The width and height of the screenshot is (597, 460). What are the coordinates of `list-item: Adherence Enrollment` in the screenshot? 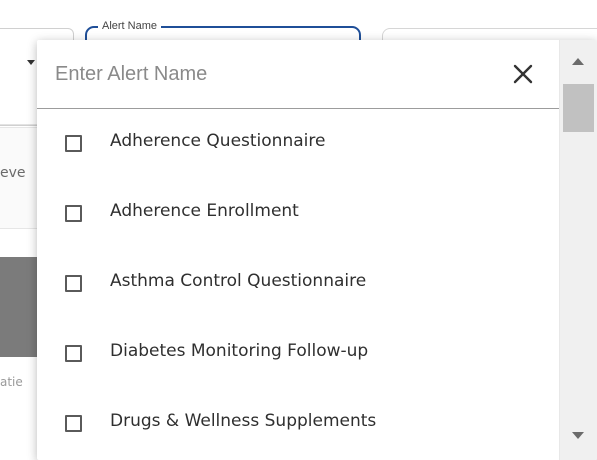 It's located at (298, 213).